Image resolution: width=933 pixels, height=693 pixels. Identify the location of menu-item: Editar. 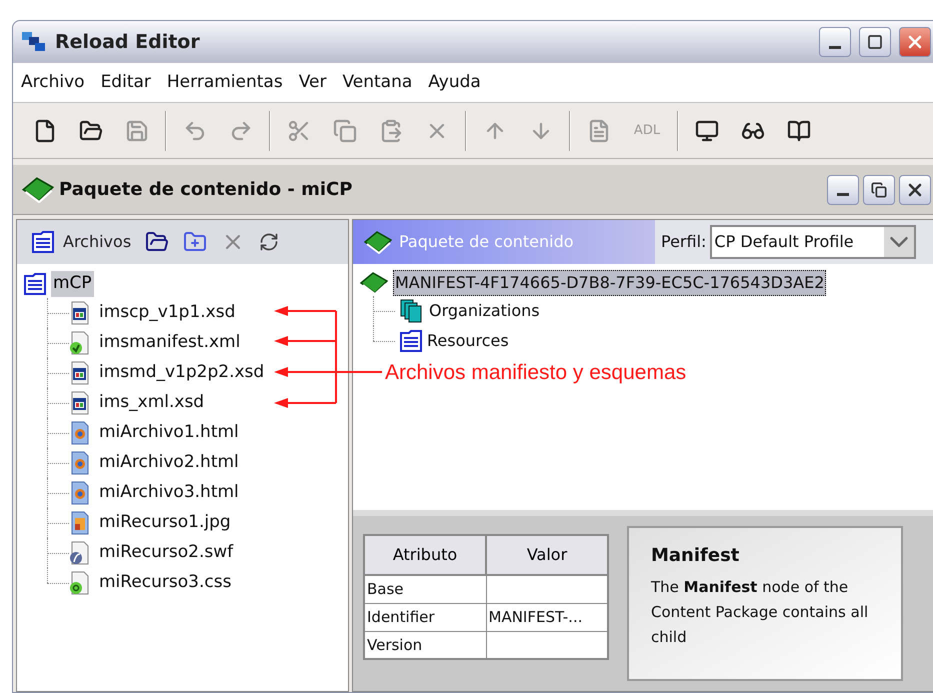
(125, 83).